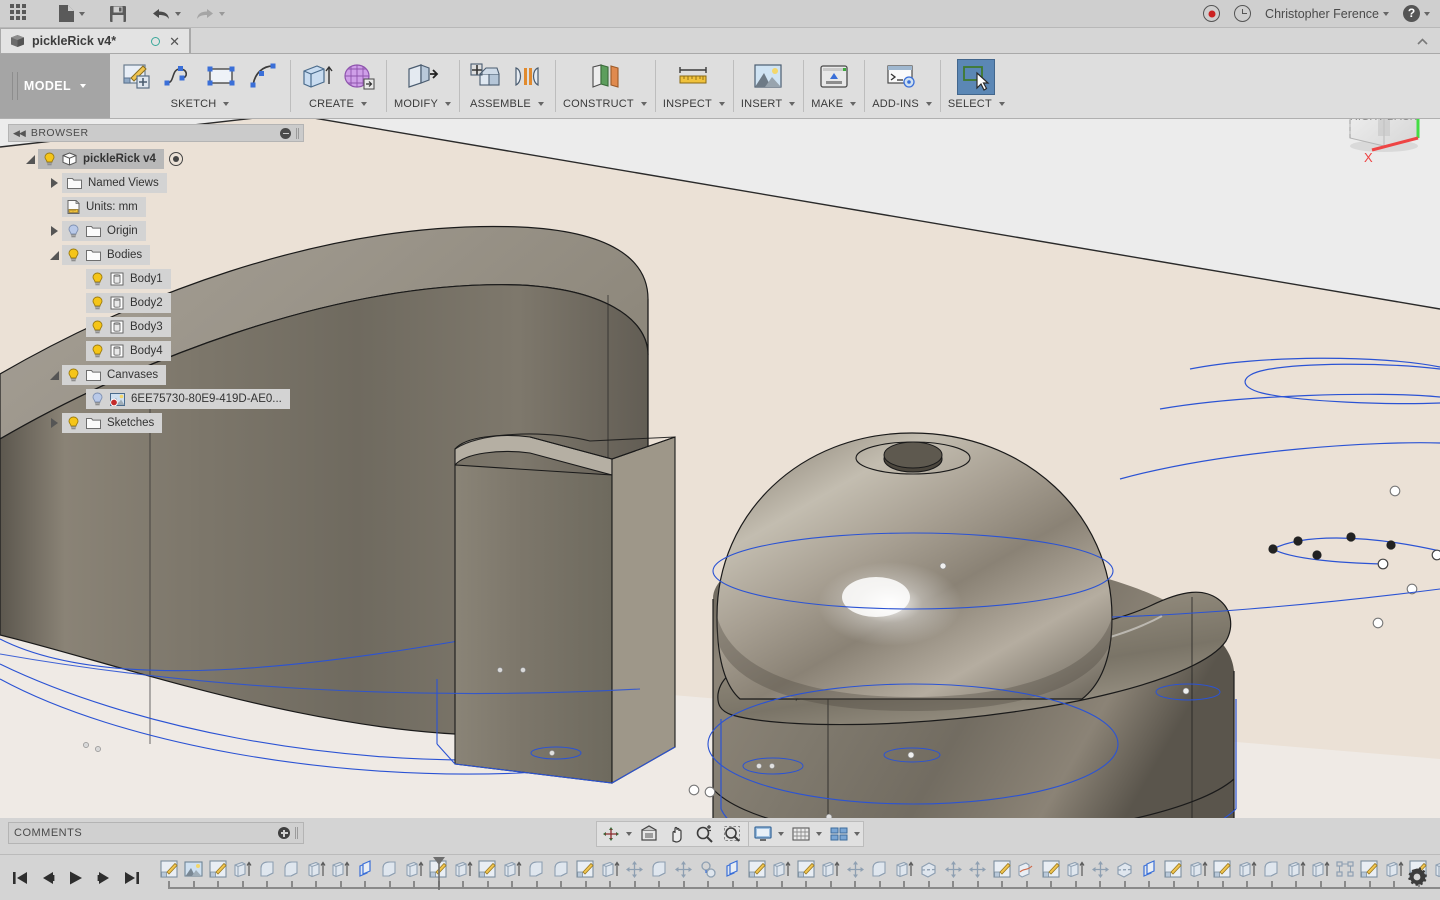 Image resolution: width=1440 pixels, height=900 pixels. Describe the element at coordinates (705, 834) in the screenshot. I see `zoom-button` at that location.